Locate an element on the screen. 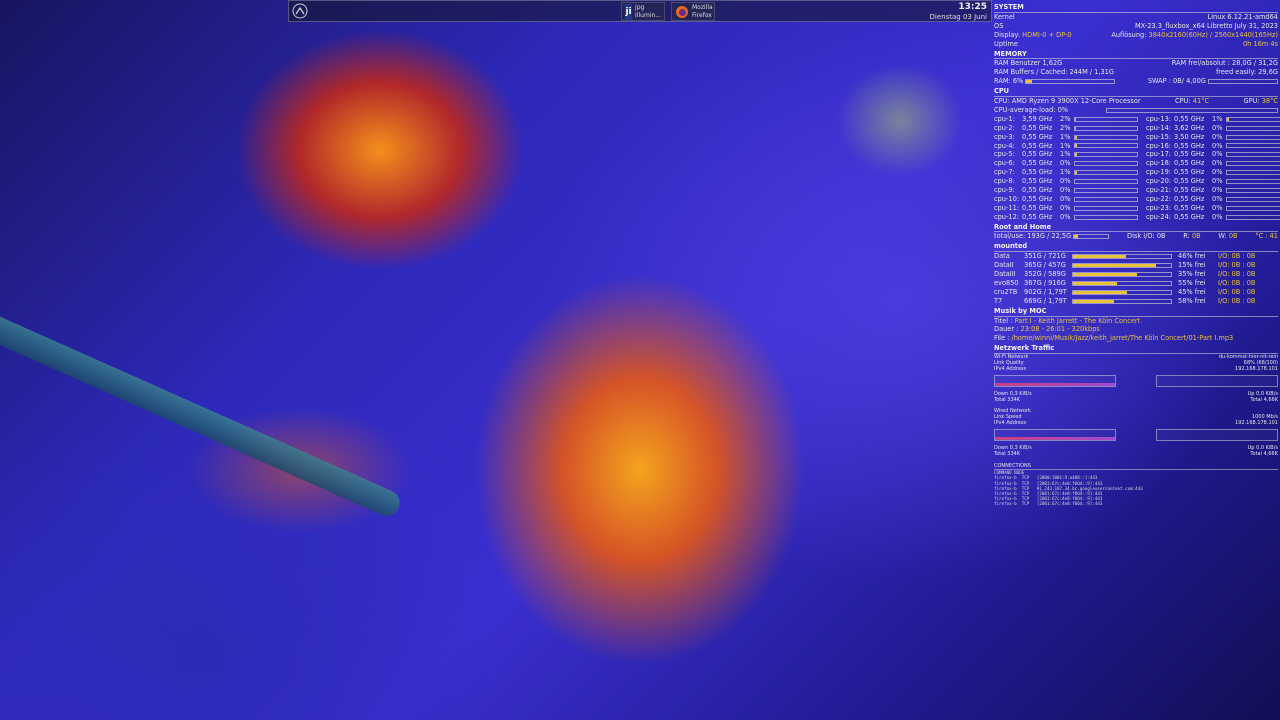 This screenshot has height=720, width=1280. label: Auflösung: is located at coordinates (1129, 34).